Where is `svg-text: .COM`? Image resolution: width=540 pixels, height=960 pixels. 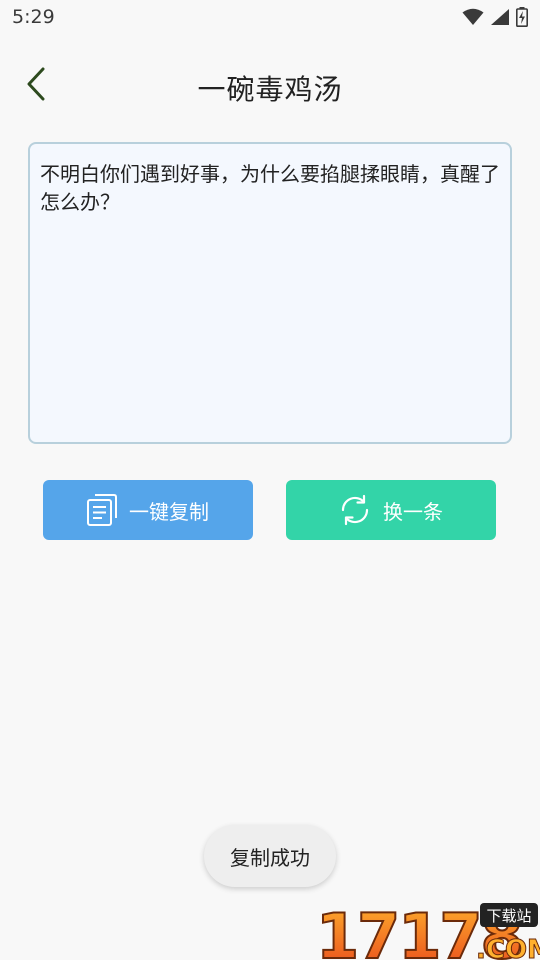
svg-text: .COM is located at coordinates (508, 947).